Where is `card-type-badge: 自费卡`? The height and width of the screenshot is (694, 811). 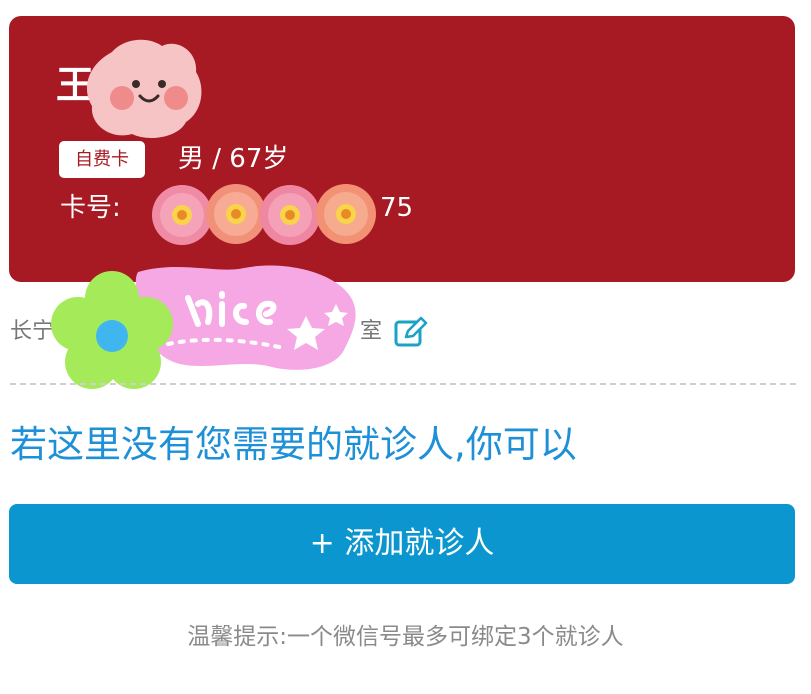
card-type-badge: 自费卡 is located at coordinates (102, 159).